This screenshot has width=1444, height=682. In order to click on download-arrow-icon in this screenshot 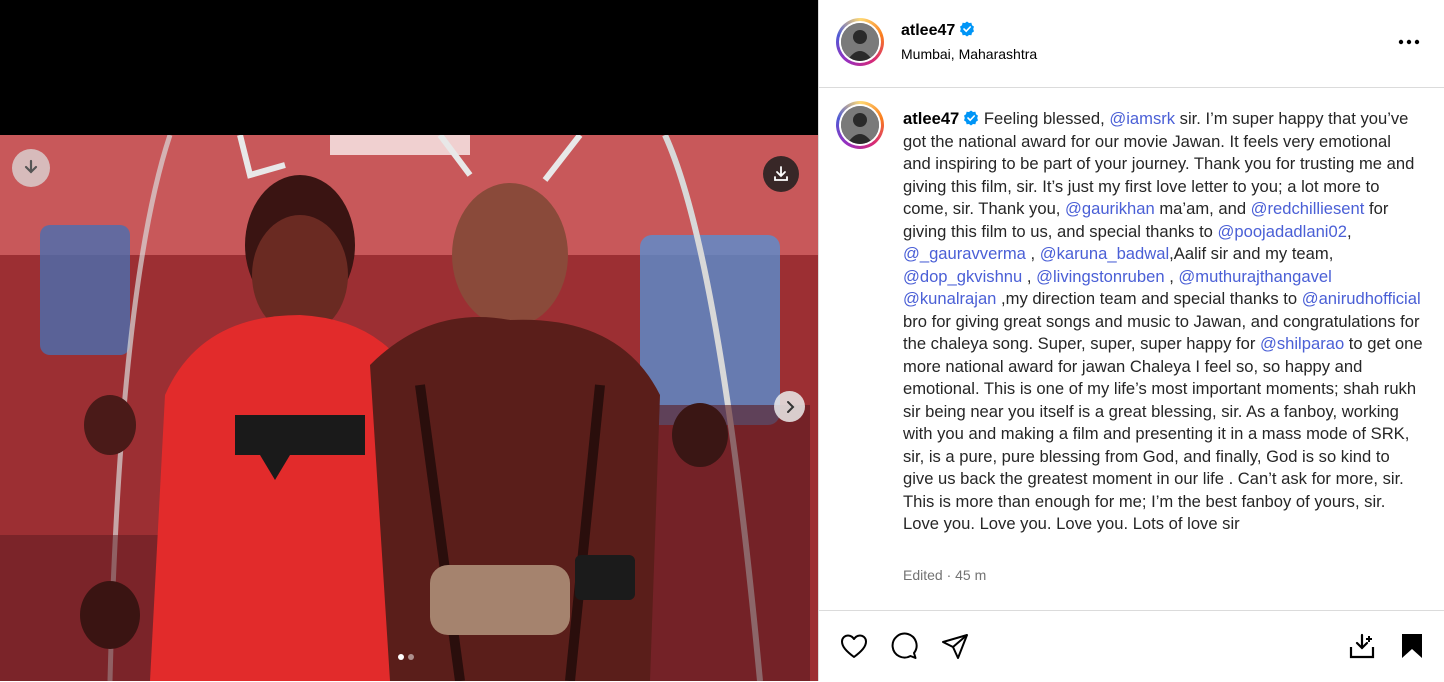, I will do `click(31, 166)`.